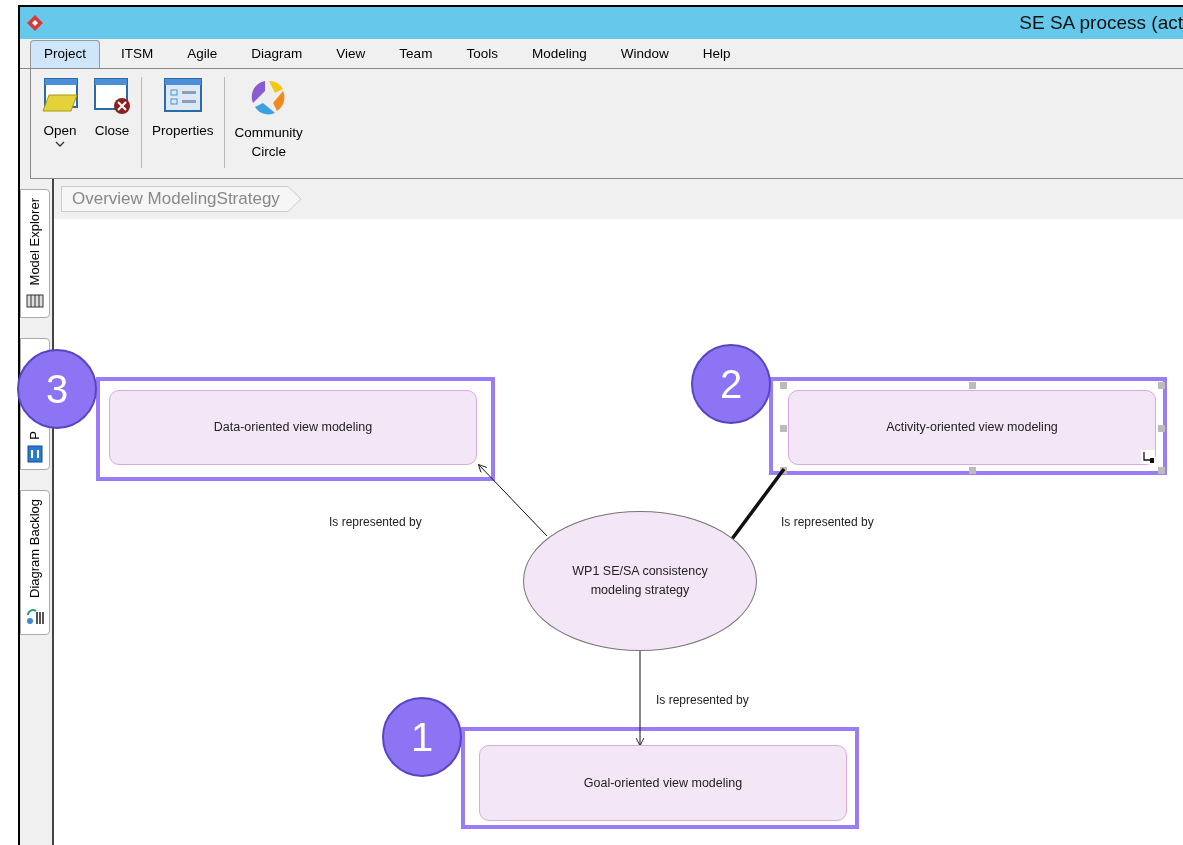  Describe the element at coordinates (716, 54) in the screenshot. I see `menu-tab: Help` at that location.